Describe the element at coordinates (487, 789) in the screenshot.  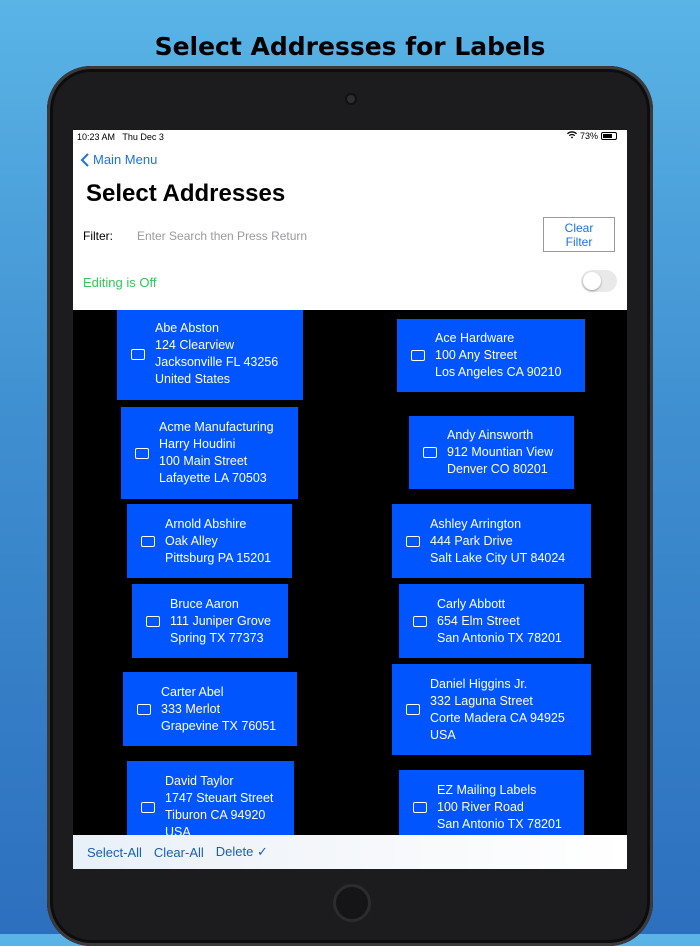
I see `address-line: EZ Mailing Labels` at that location.